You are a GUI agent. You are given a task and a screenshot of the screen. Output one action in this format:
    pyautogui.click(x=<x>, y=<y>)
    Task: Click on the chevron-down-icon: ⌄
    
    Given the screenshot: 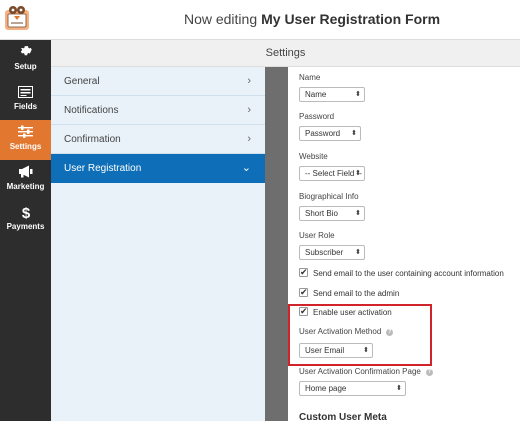 What is the action you would take?
    pyautogui.click(x=246, y=168)
    